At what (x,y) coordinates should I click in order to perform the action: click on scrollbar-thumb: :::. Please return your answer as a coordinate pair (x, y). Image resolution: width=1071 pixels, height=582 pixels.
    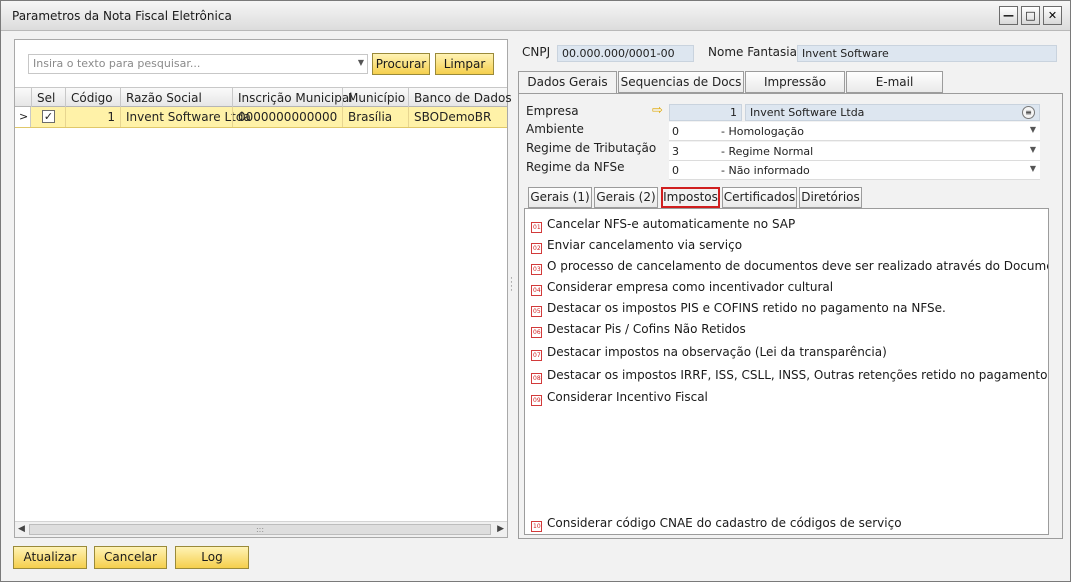
    Looking at the image, I should click on (260, 529).